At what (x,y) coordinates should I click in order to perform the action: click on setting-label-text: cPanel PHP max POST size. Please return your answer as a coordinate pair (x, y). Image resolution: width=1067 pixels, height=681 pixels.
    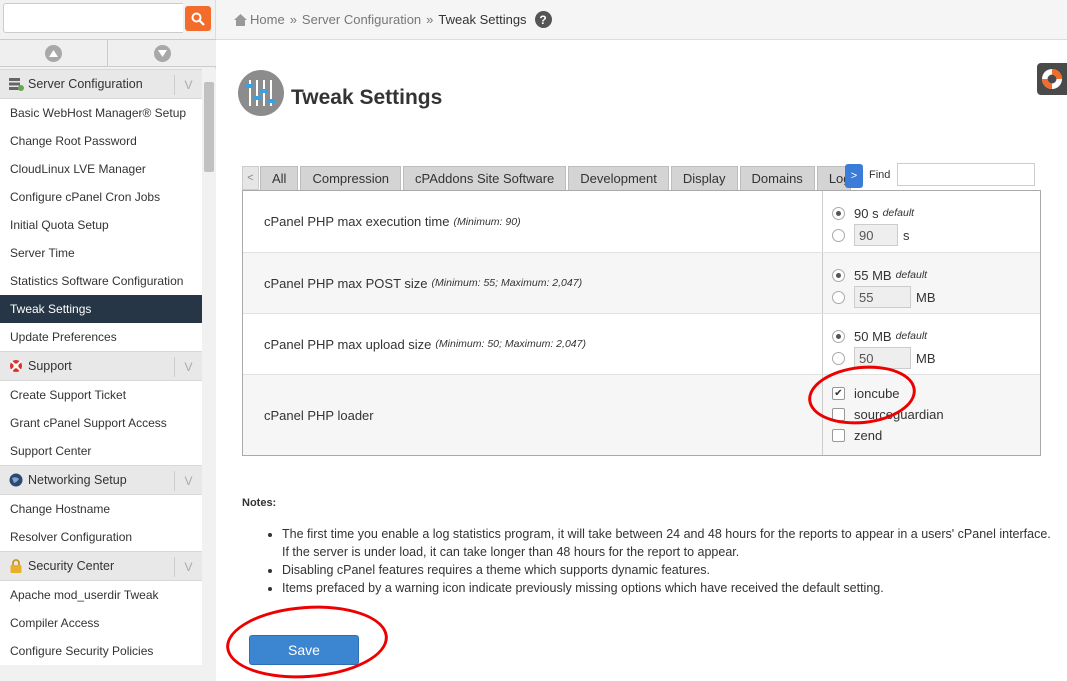
    Looking at the image, I should click on (346, 283).